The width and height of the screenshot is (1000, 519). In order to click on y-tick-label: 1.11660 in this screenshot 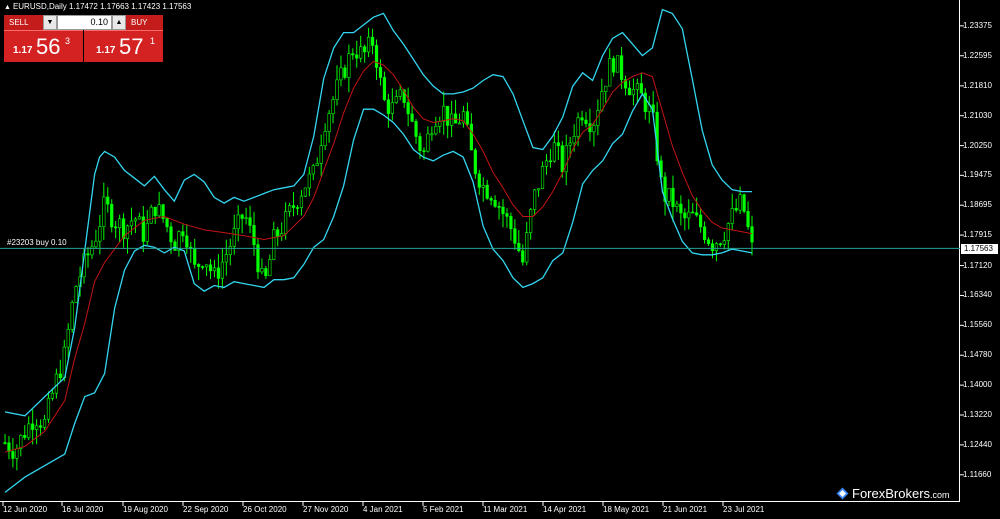, I will do `click(977, 474)`.